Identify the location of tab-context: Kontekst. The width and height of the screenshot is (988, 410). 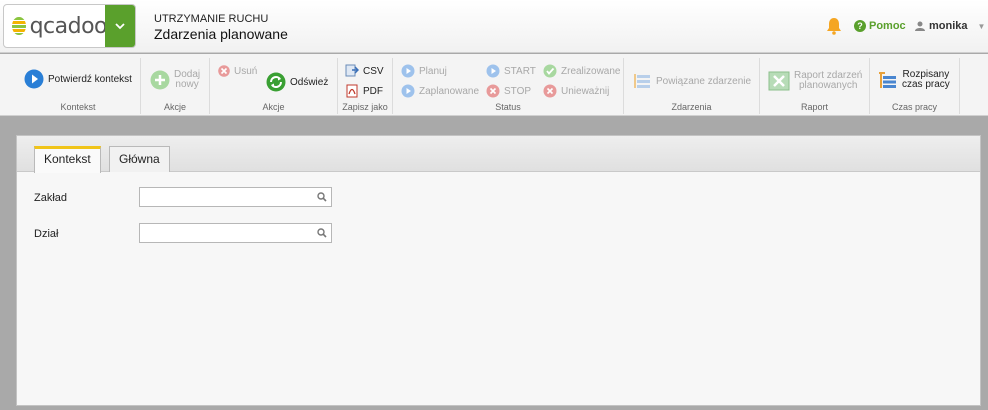
(67, 159).